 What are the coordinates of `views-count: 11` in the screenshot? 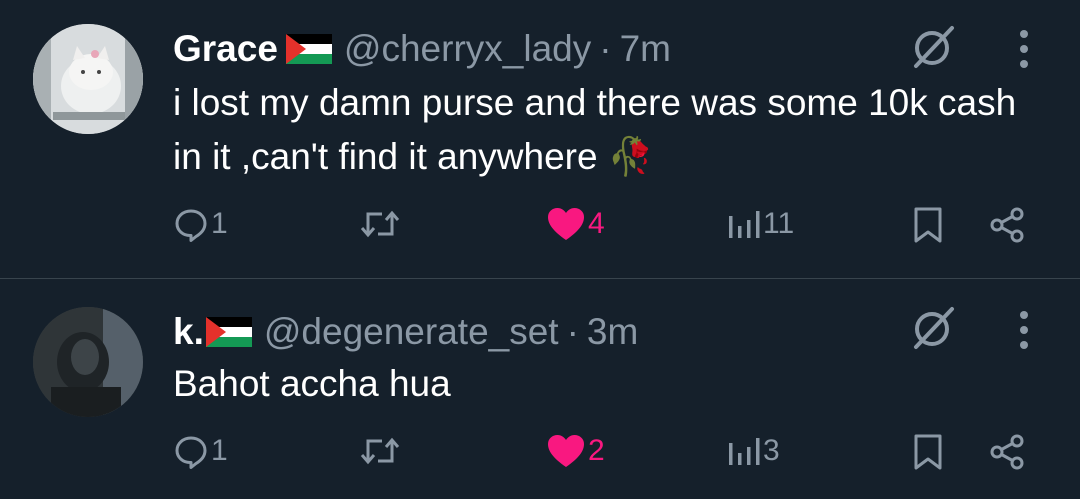 It's located at (779, 223).